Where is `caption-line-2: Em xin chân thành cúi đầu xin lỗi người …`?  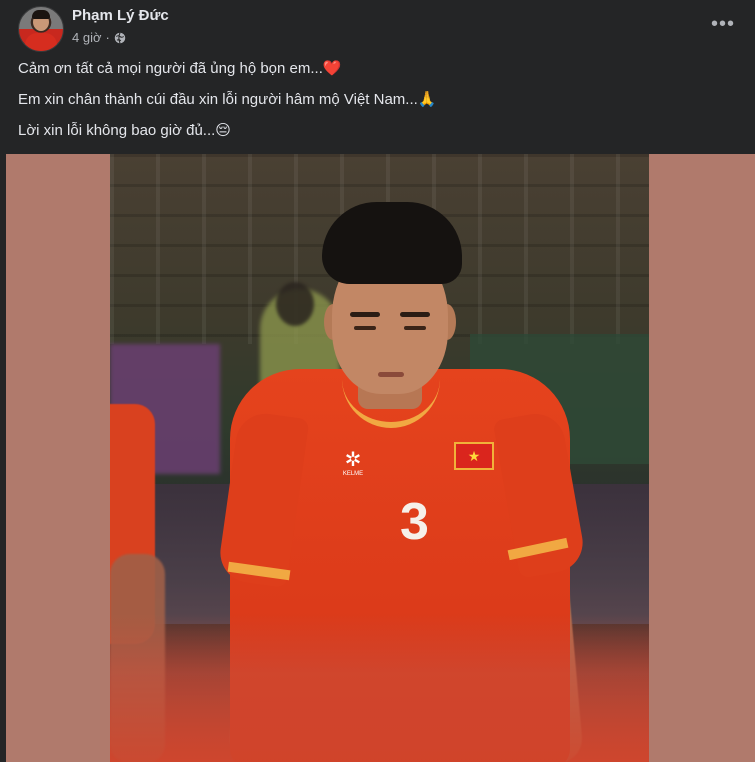
caption-line-2: Em xin chân thành cúi đầu xin lỗi người … is located at coordinates (227, 99).